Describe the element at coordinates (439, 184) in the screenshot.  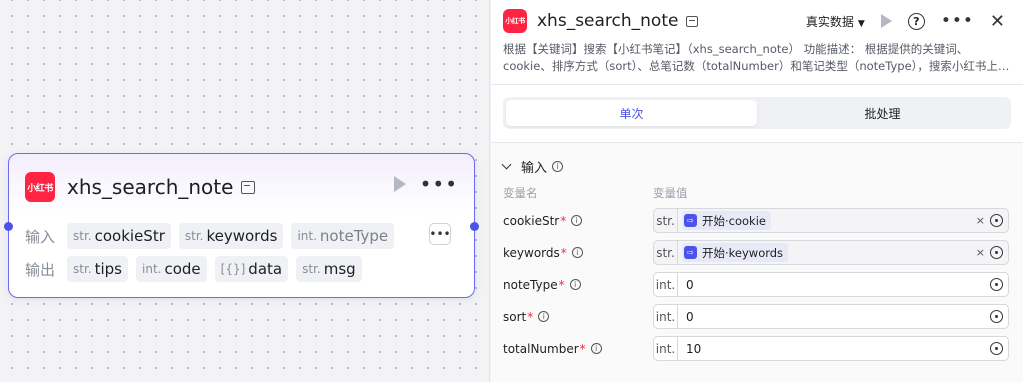
I see `node-more-icon: •••` at that location.